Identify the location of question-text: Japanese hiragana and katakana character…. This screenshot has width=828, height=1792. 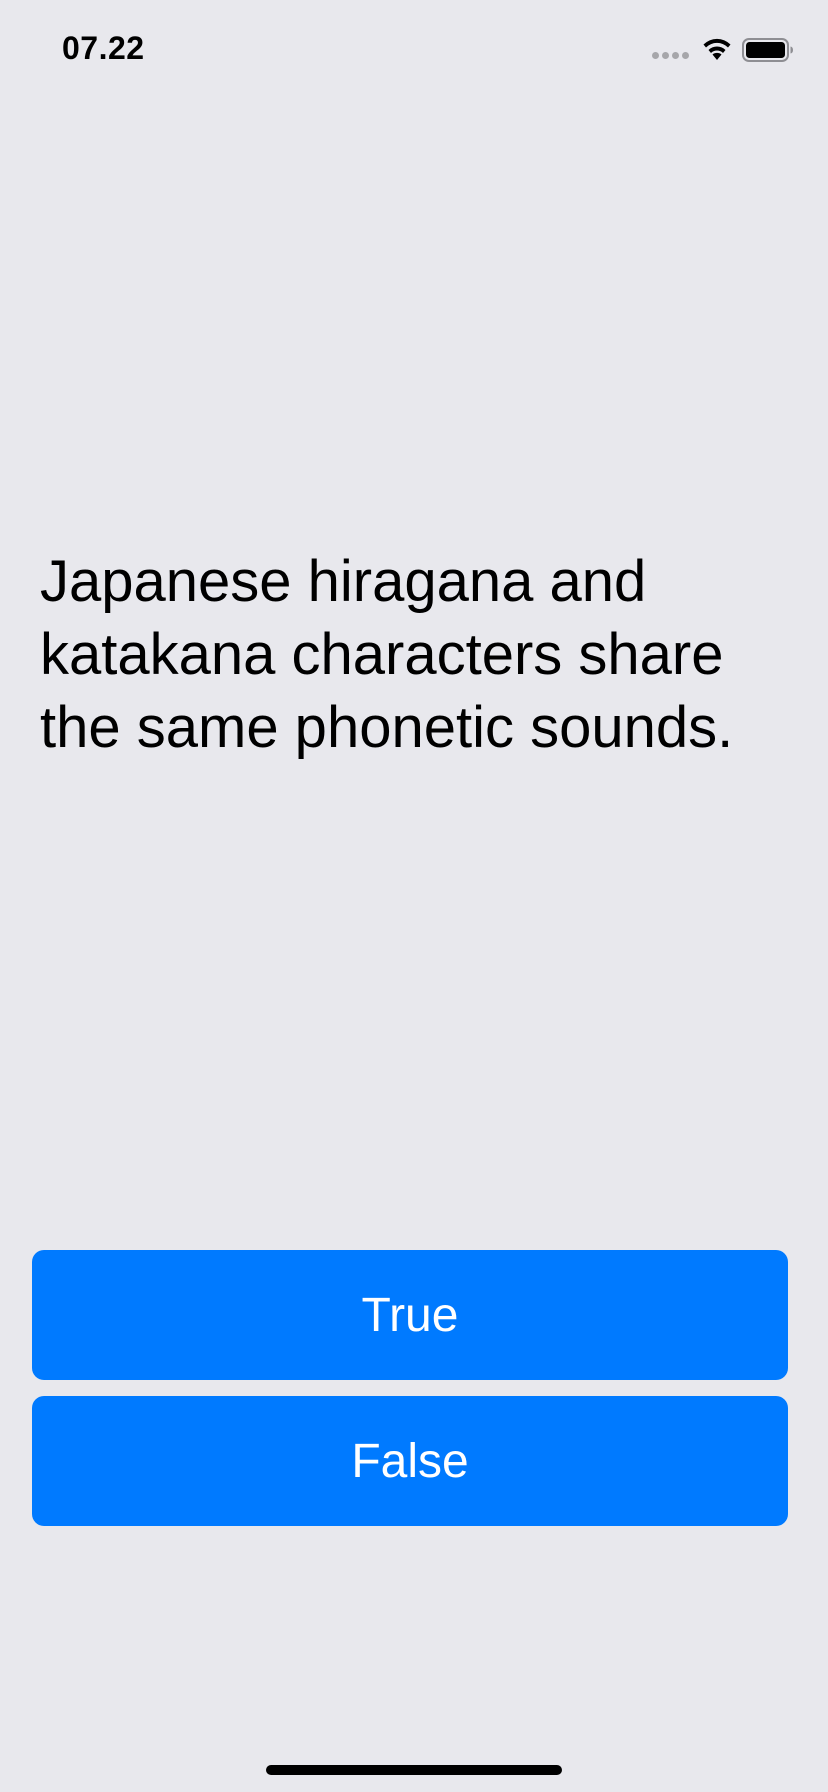
(387, 654).